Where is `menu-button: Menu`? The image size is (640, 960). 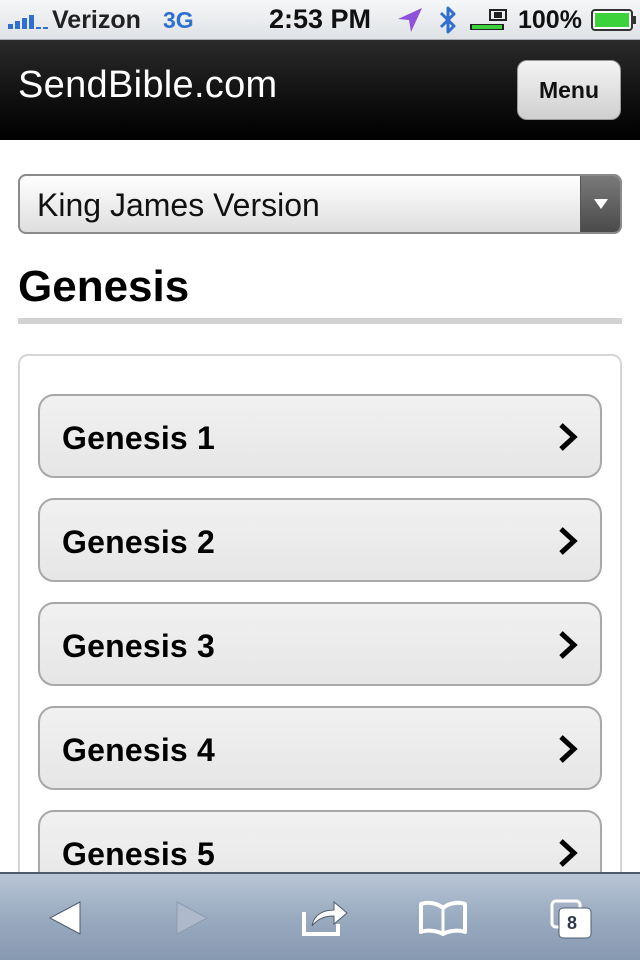 menu-button: Menu is located at coordinates (569, 90).